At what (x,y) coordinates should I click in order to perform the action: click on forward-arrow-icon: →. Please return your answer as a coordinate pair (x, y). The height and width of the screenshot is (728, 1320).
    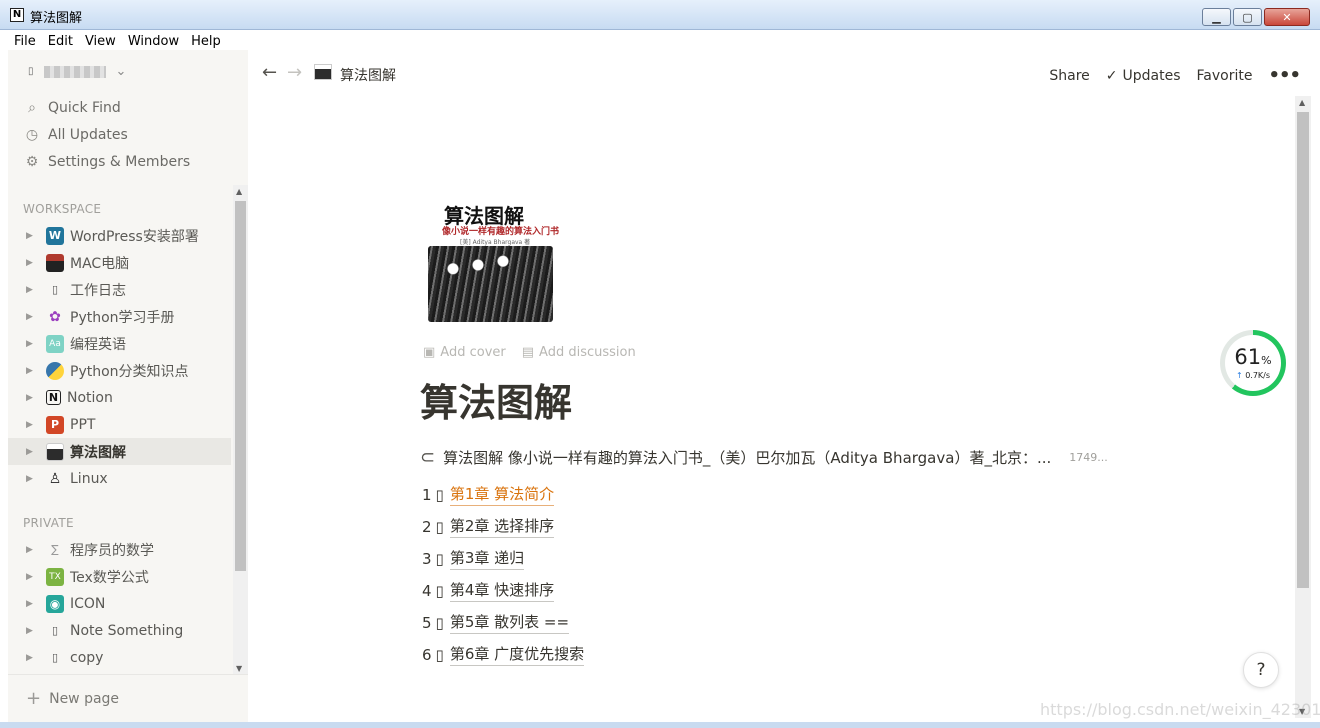
    Looking at the image, I should click on (294, 72).